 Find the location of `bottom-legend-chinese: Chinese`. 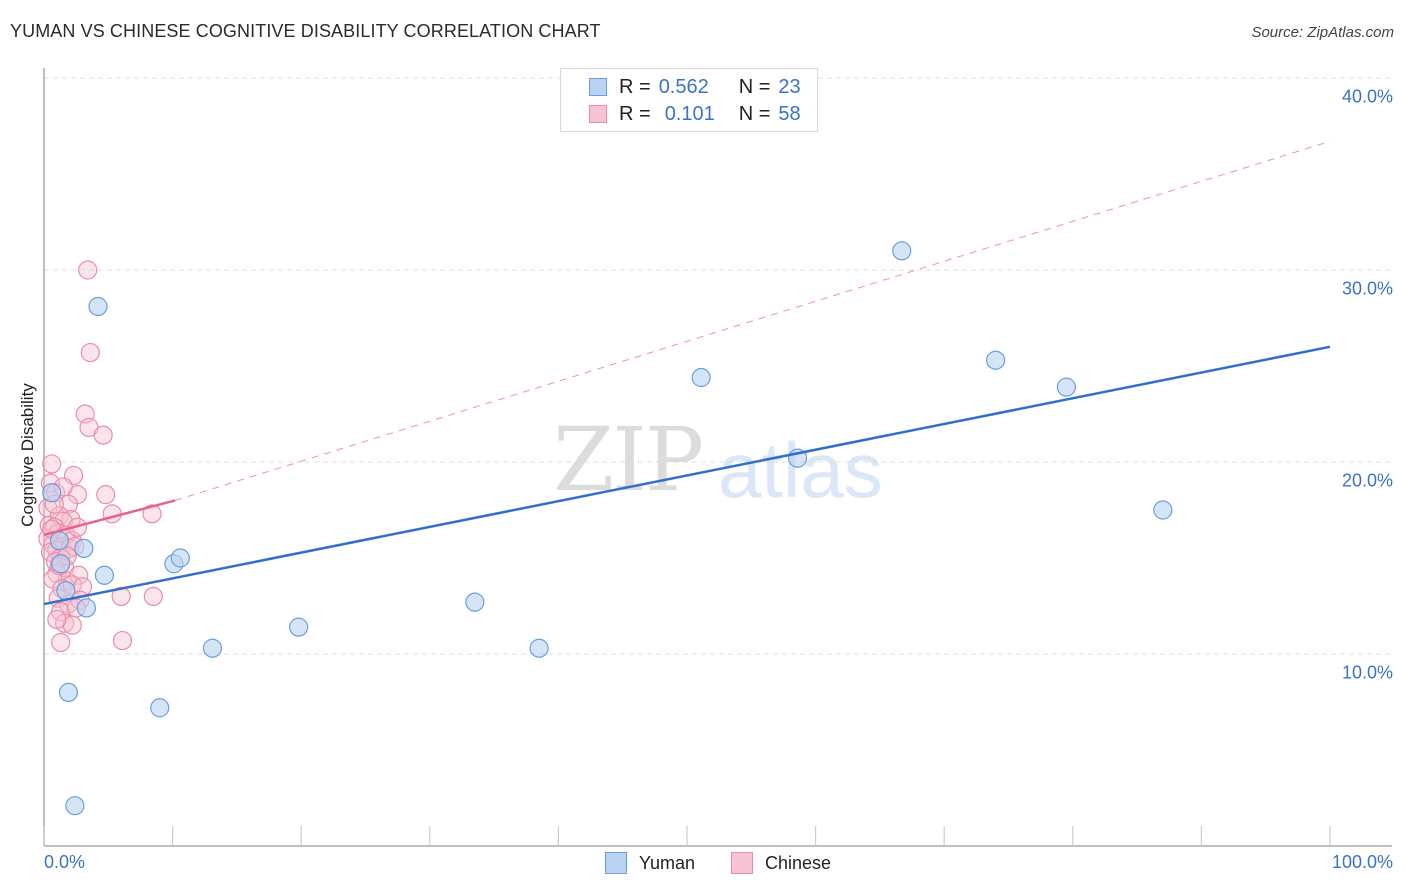

bottom-legend-chinese: Chinese is located at coordinates (781, 863).